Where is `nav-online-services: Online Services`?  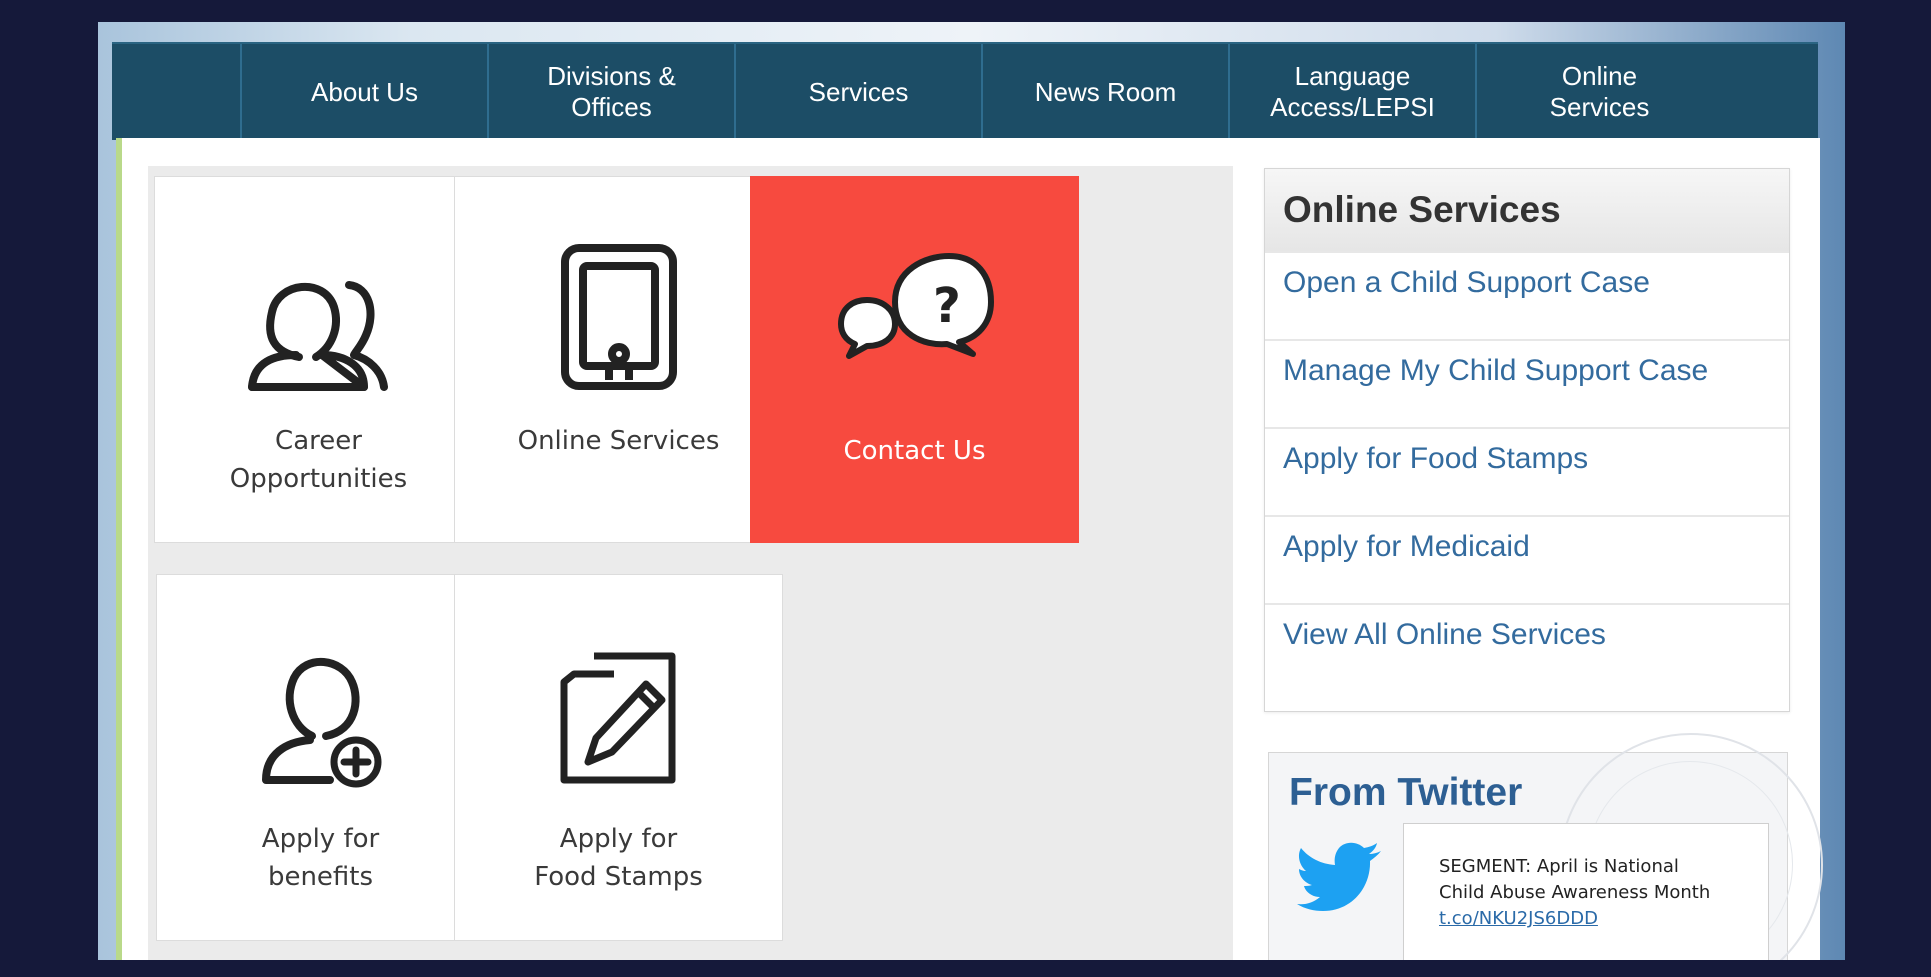
nav-online-services: Online Services is located at coordinates (1598, 92).